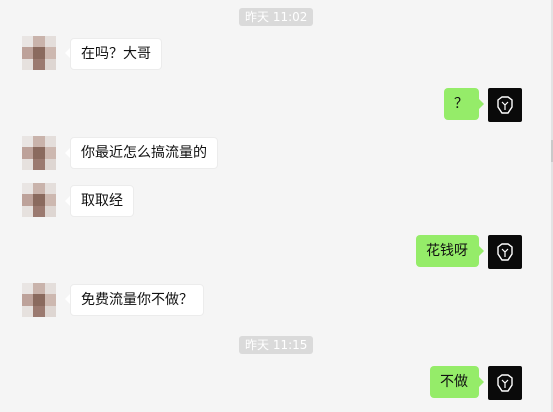  Describe the element at coordinates (102, 201) in the screenshot. I see `incoming-message: 取取经` at that location.